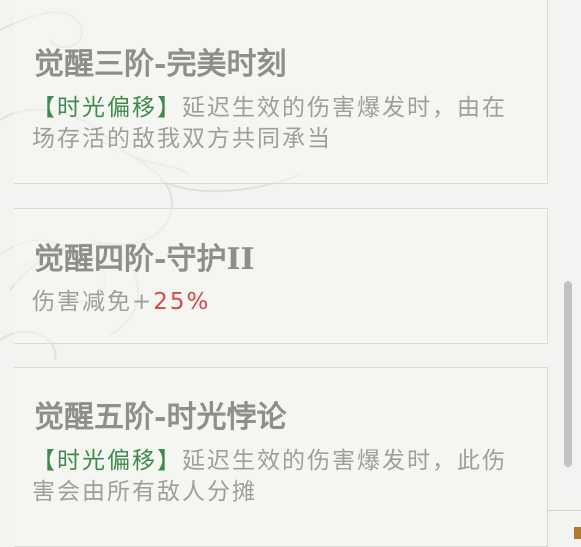 The image size is (581, 547). What do you see at coordinates (272, 124) in the screenshot?
I see `awakening-card-description: 【时光偏移】延迟生效的伤害爆发时，由在场存活的敌我双方共同承当` at bounding box center [272, 124].